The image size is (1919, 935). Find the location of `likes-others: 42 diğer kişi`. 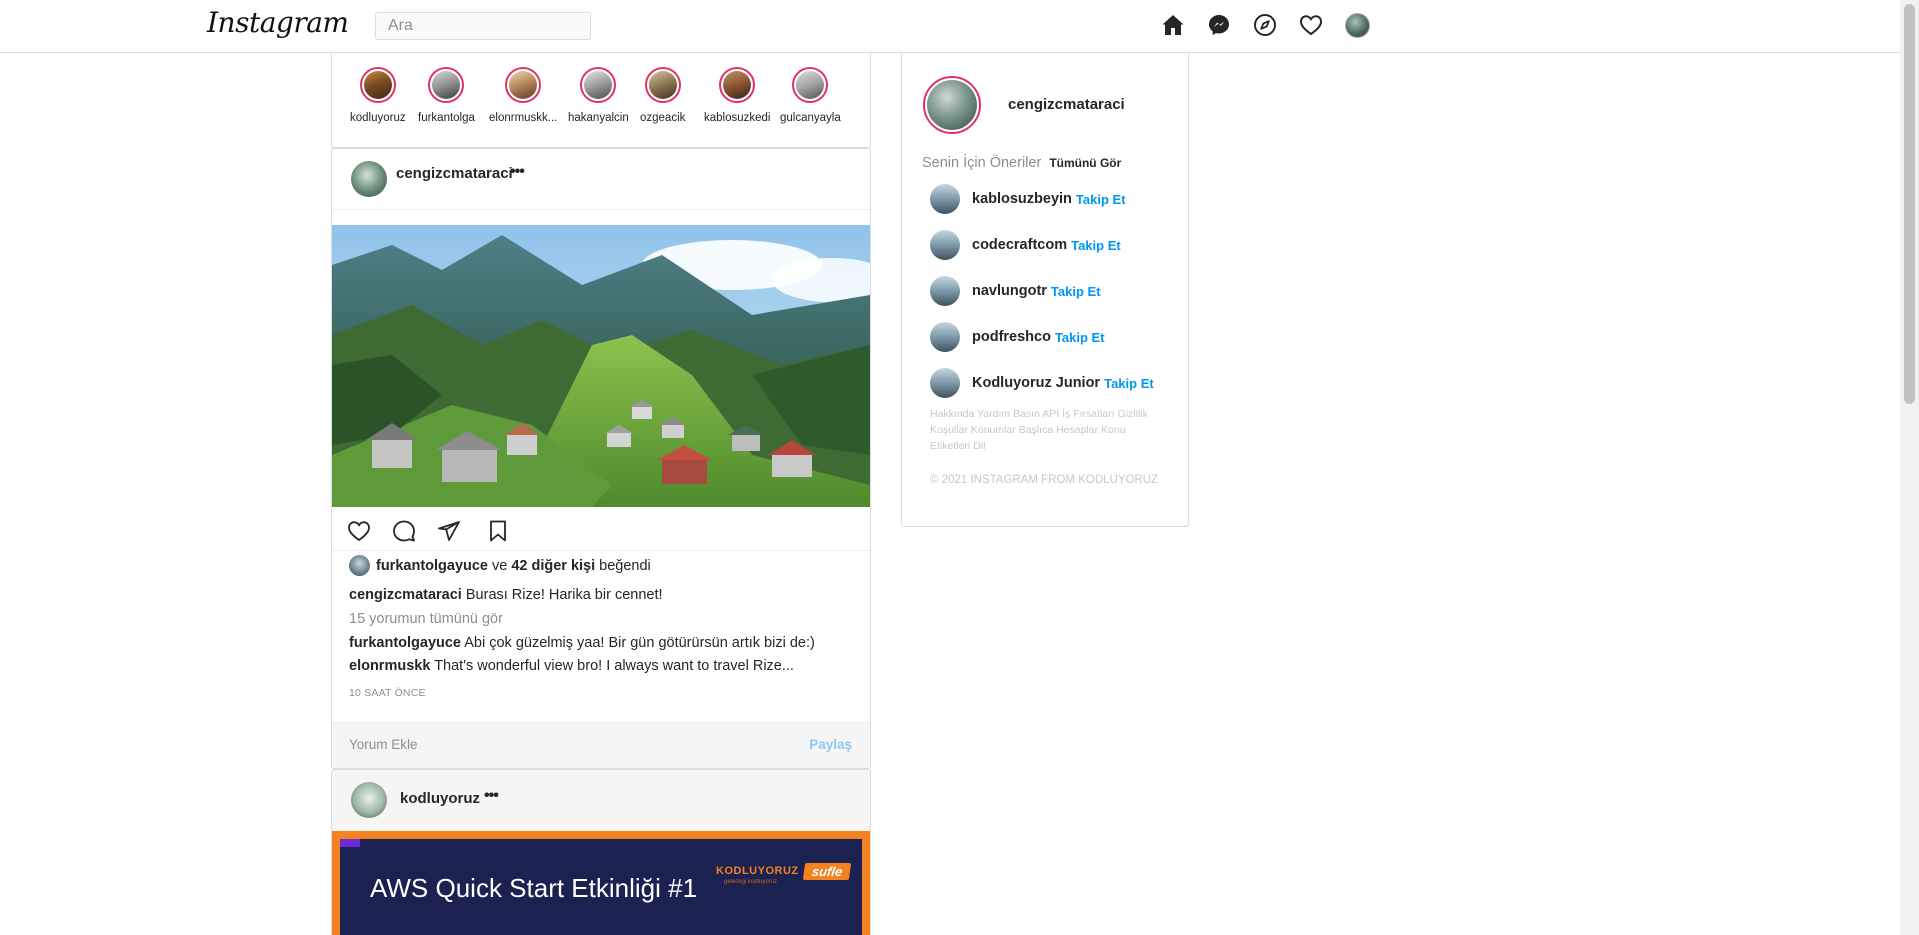

likes-others: 42 diğer kişi is located at coordinates (553, 566).